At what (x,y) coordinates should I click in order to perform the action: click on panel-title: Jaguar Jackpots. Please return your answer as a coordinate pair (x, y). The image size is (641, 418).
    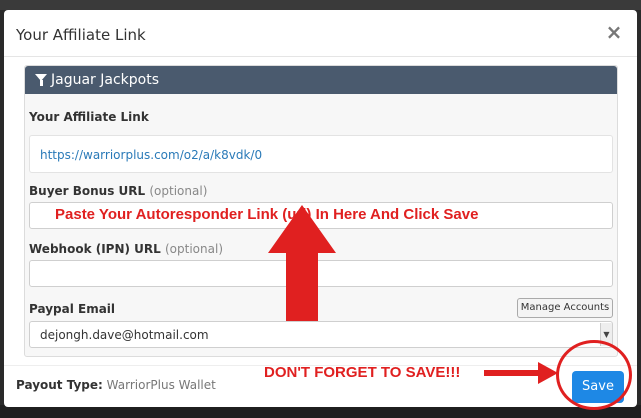
    Looking at the image, I should click on (105, 80).